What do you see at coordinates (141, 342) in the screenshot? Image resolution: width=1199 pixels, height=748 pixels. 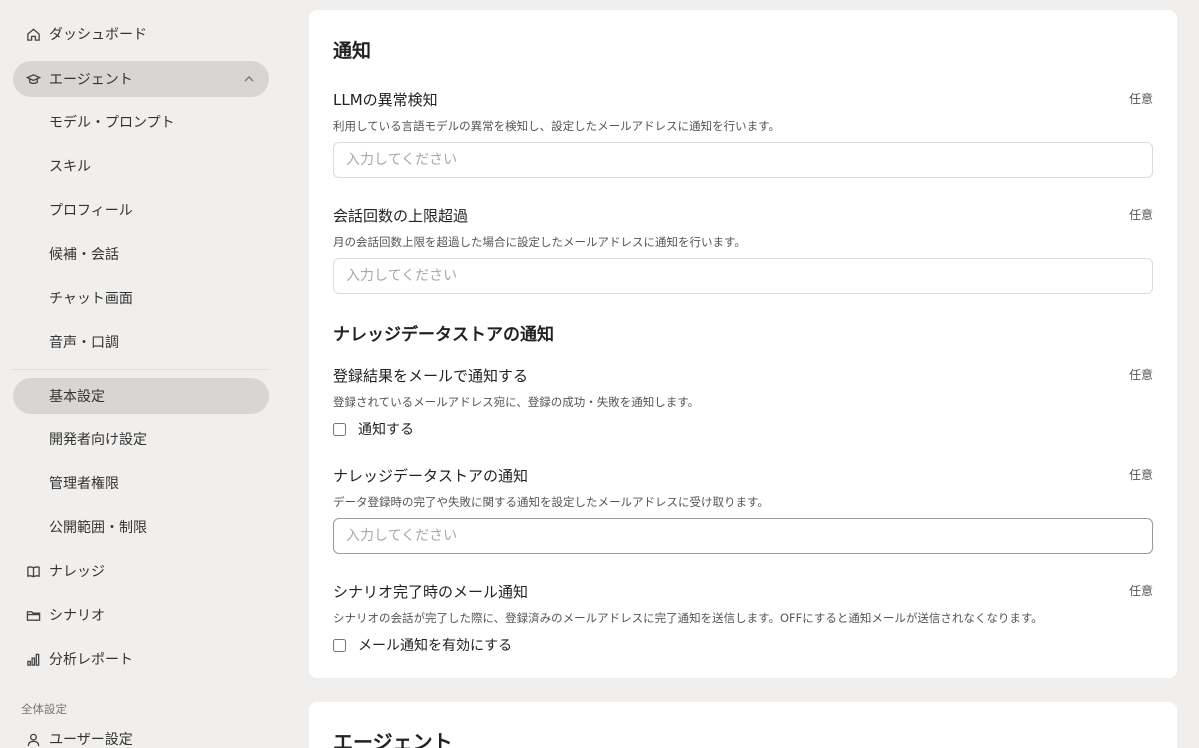 I see `sidebar-item-voice-tone: 音声・口調` at bounding box center [141, 342].